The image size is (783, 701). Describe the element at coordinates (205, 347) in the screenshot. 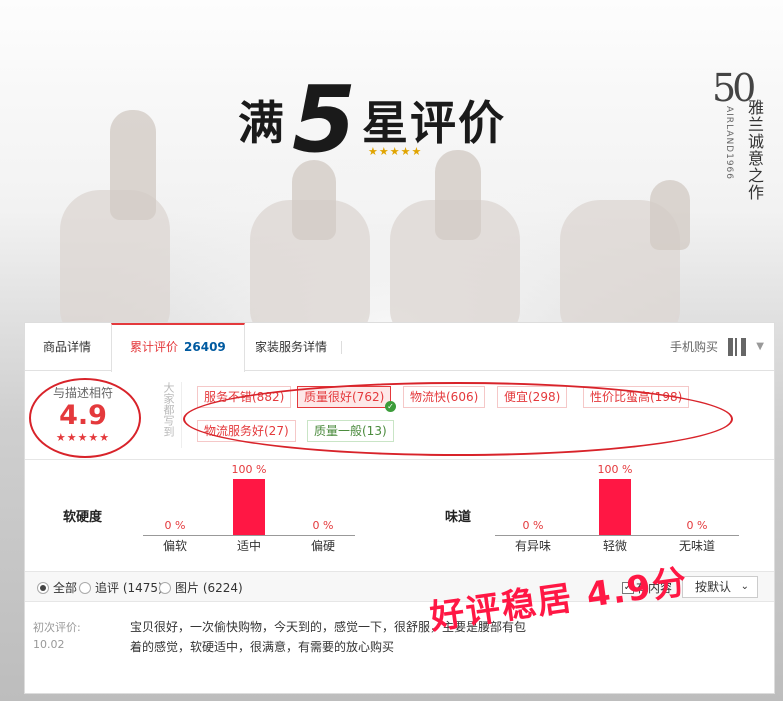

I see `tab-reviews-count: 26409` at that location.